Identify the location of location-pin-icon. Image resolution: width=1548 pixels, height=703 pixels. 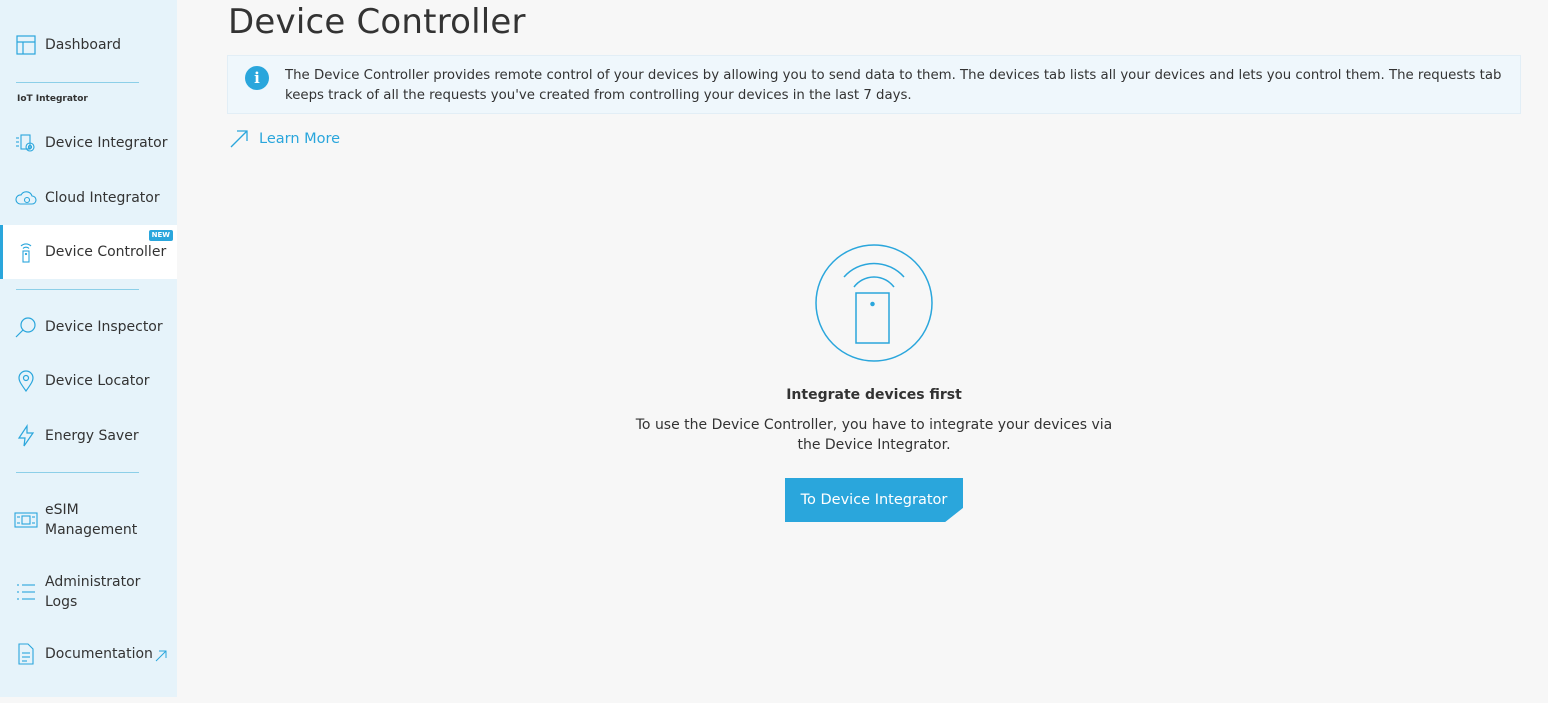
(26, 381).